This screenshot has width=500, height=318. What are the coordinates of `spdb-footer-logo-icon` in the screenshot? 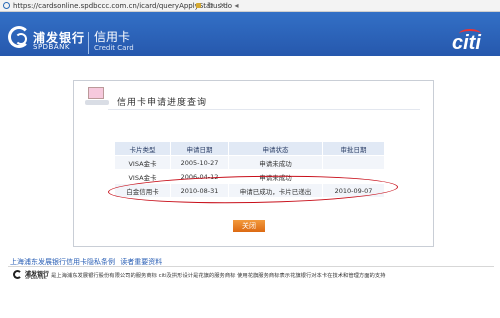 It's located at (17, 274).